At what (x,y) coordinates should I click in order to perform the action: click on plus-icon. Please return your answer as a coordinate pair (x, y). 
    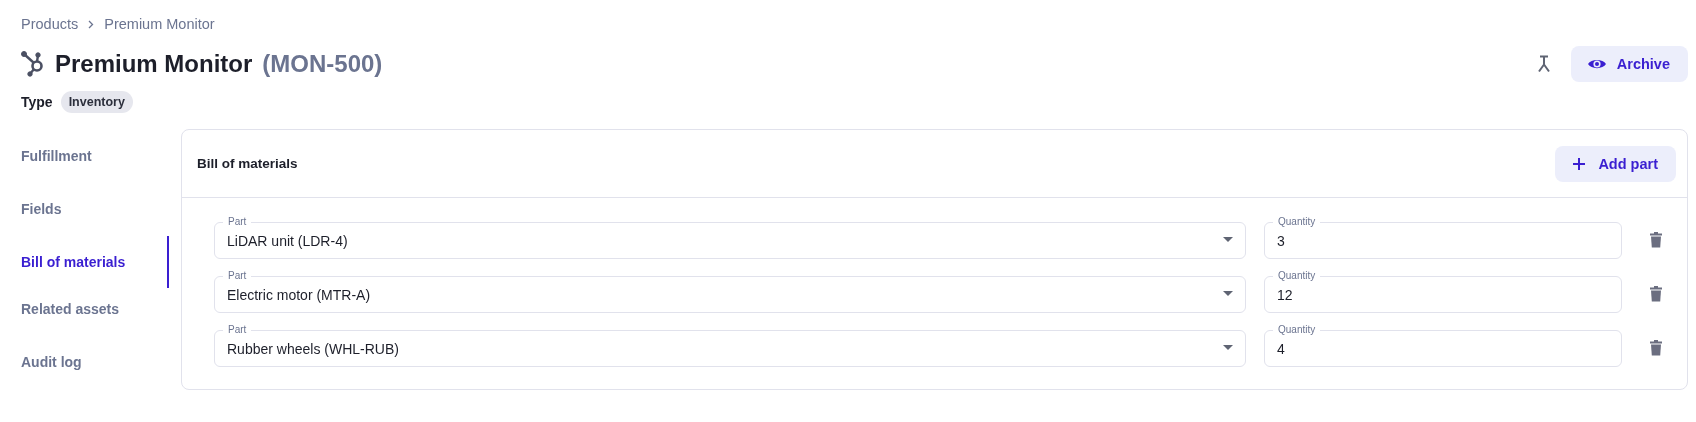
    Looking at the image, I should click on (1579, 163).